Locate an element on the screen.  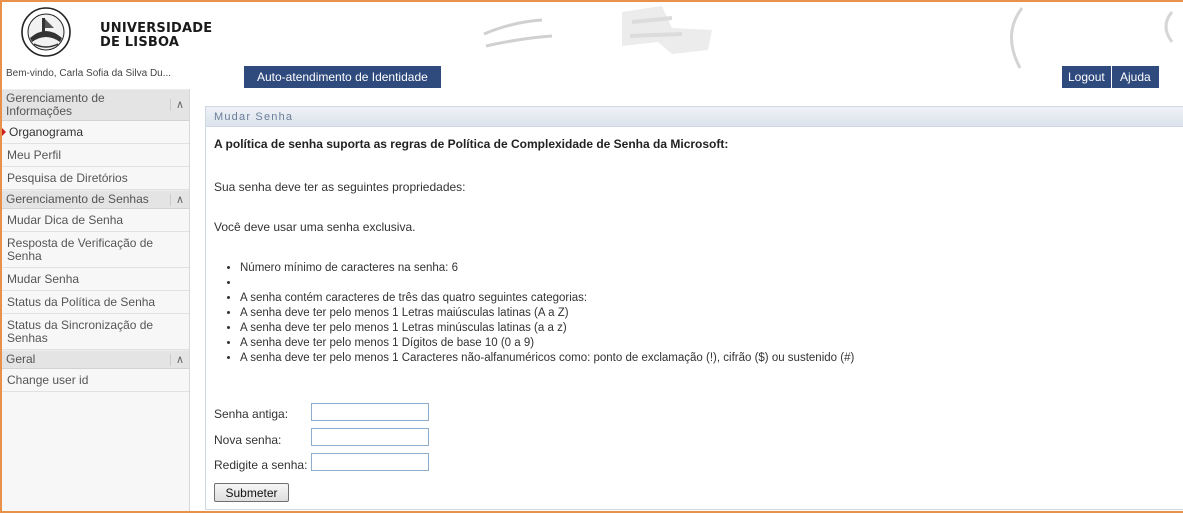
unique-password-text: Você deve usar uma senha exclusiva. is located at coordinates (315, 227).